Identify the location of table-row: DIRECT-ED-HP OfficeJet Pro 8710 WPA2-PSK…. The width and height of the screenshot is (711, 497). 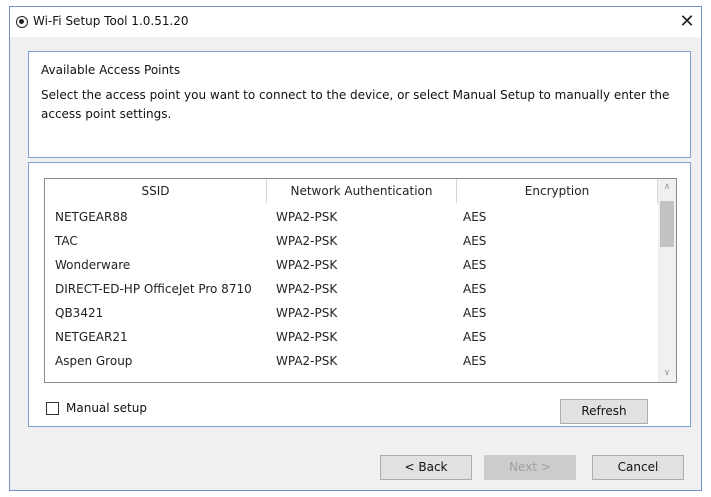
(351, 289).